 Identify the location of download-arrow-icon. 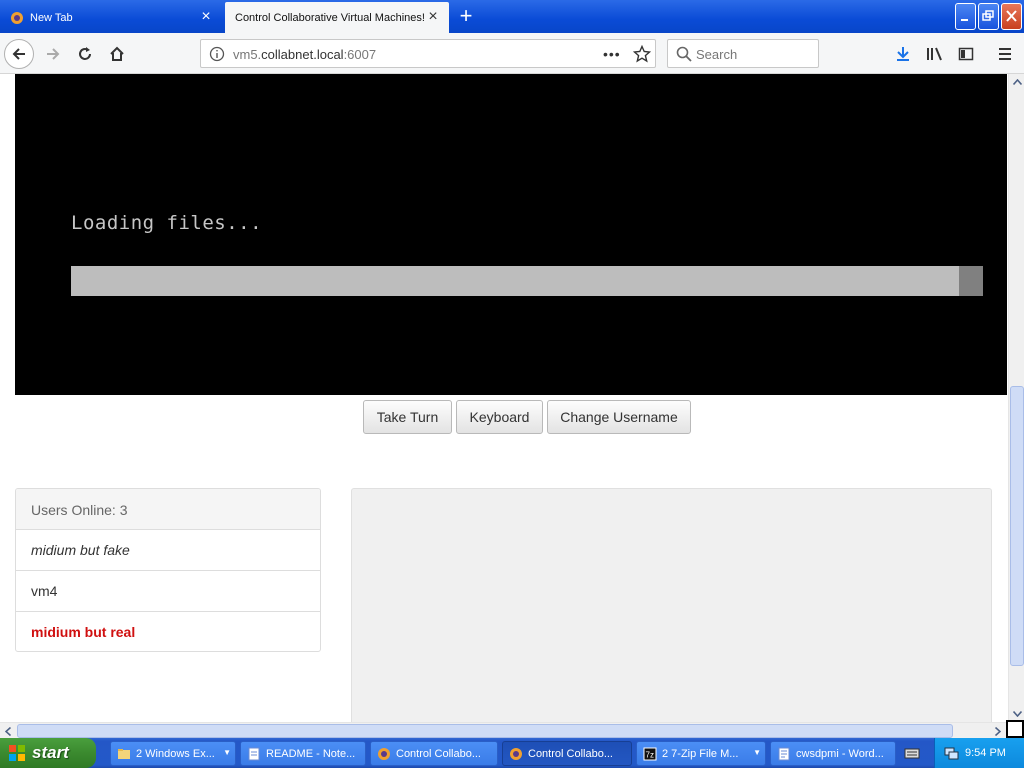
(903, 54).